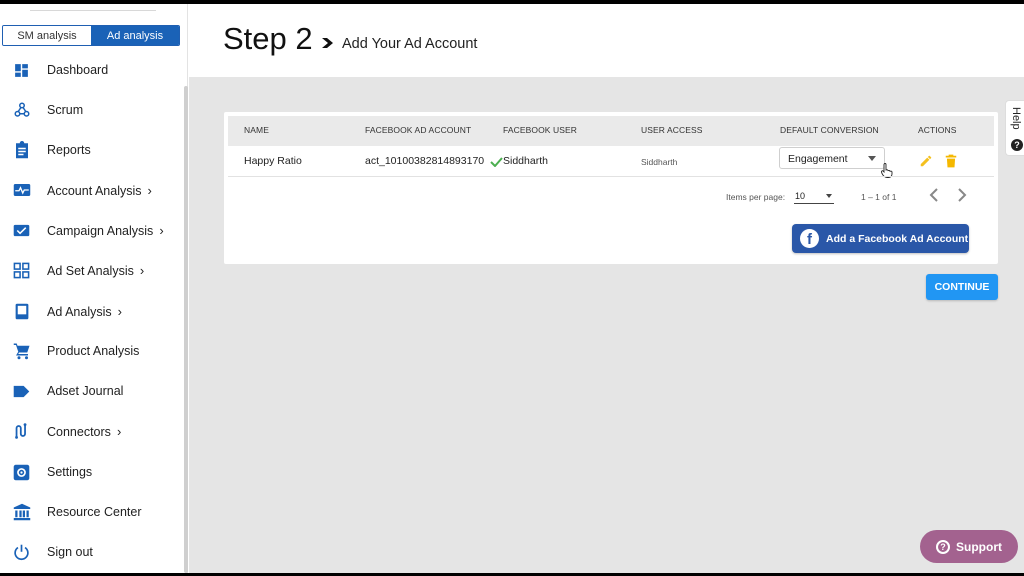 The height and width of the screenshot is (576, 1024). What do you see at coordinates (659, 162) in the screenshot?
I see `cell-user-access: Siddharth` at bounding box center [659, 162].